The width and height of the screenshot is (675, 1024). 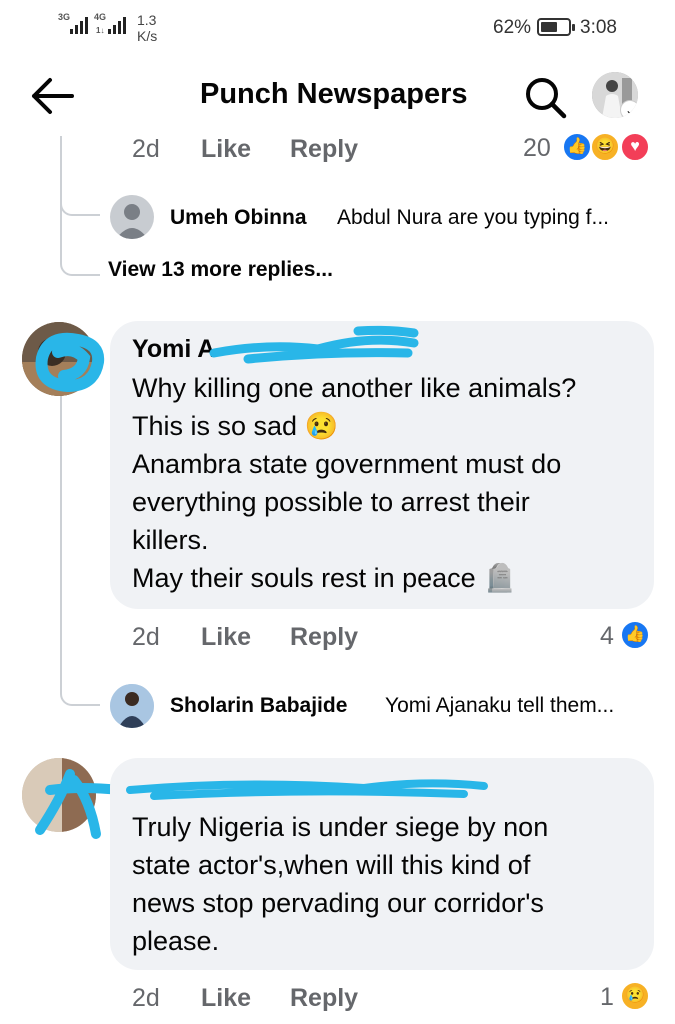 I want to click on comment-line: Anambra state government must do, so click(x=347, y=464).